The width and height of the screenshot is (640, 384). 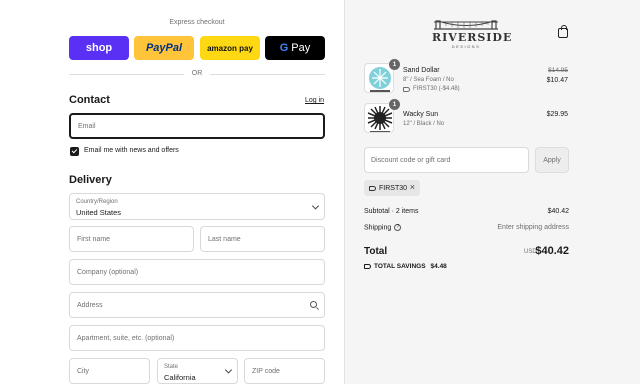 I want to click on paypal-button: PayPal, so click(x=164, y=48).